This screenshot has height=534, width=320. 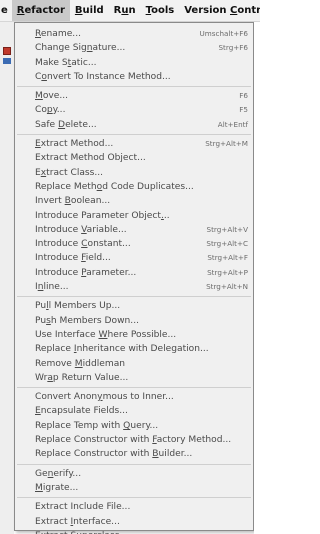 What do you see at coordinates (134, 48) in the screenshot?
I see `menu-item-change-signature: Change Signature... Strg+F6` at bounding box center [134, 48].